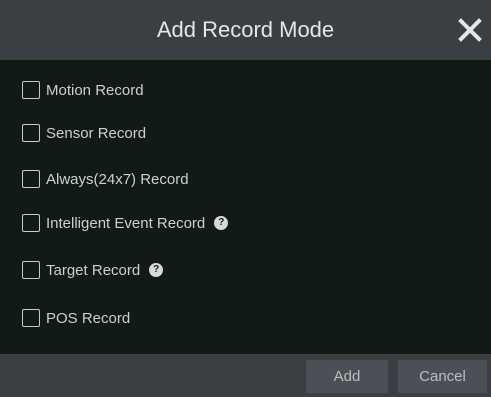  What do you see at coordinates (31, 133) in the screenshot?
I see `sensor-record-checkbox` at bounding box center [31, 133].